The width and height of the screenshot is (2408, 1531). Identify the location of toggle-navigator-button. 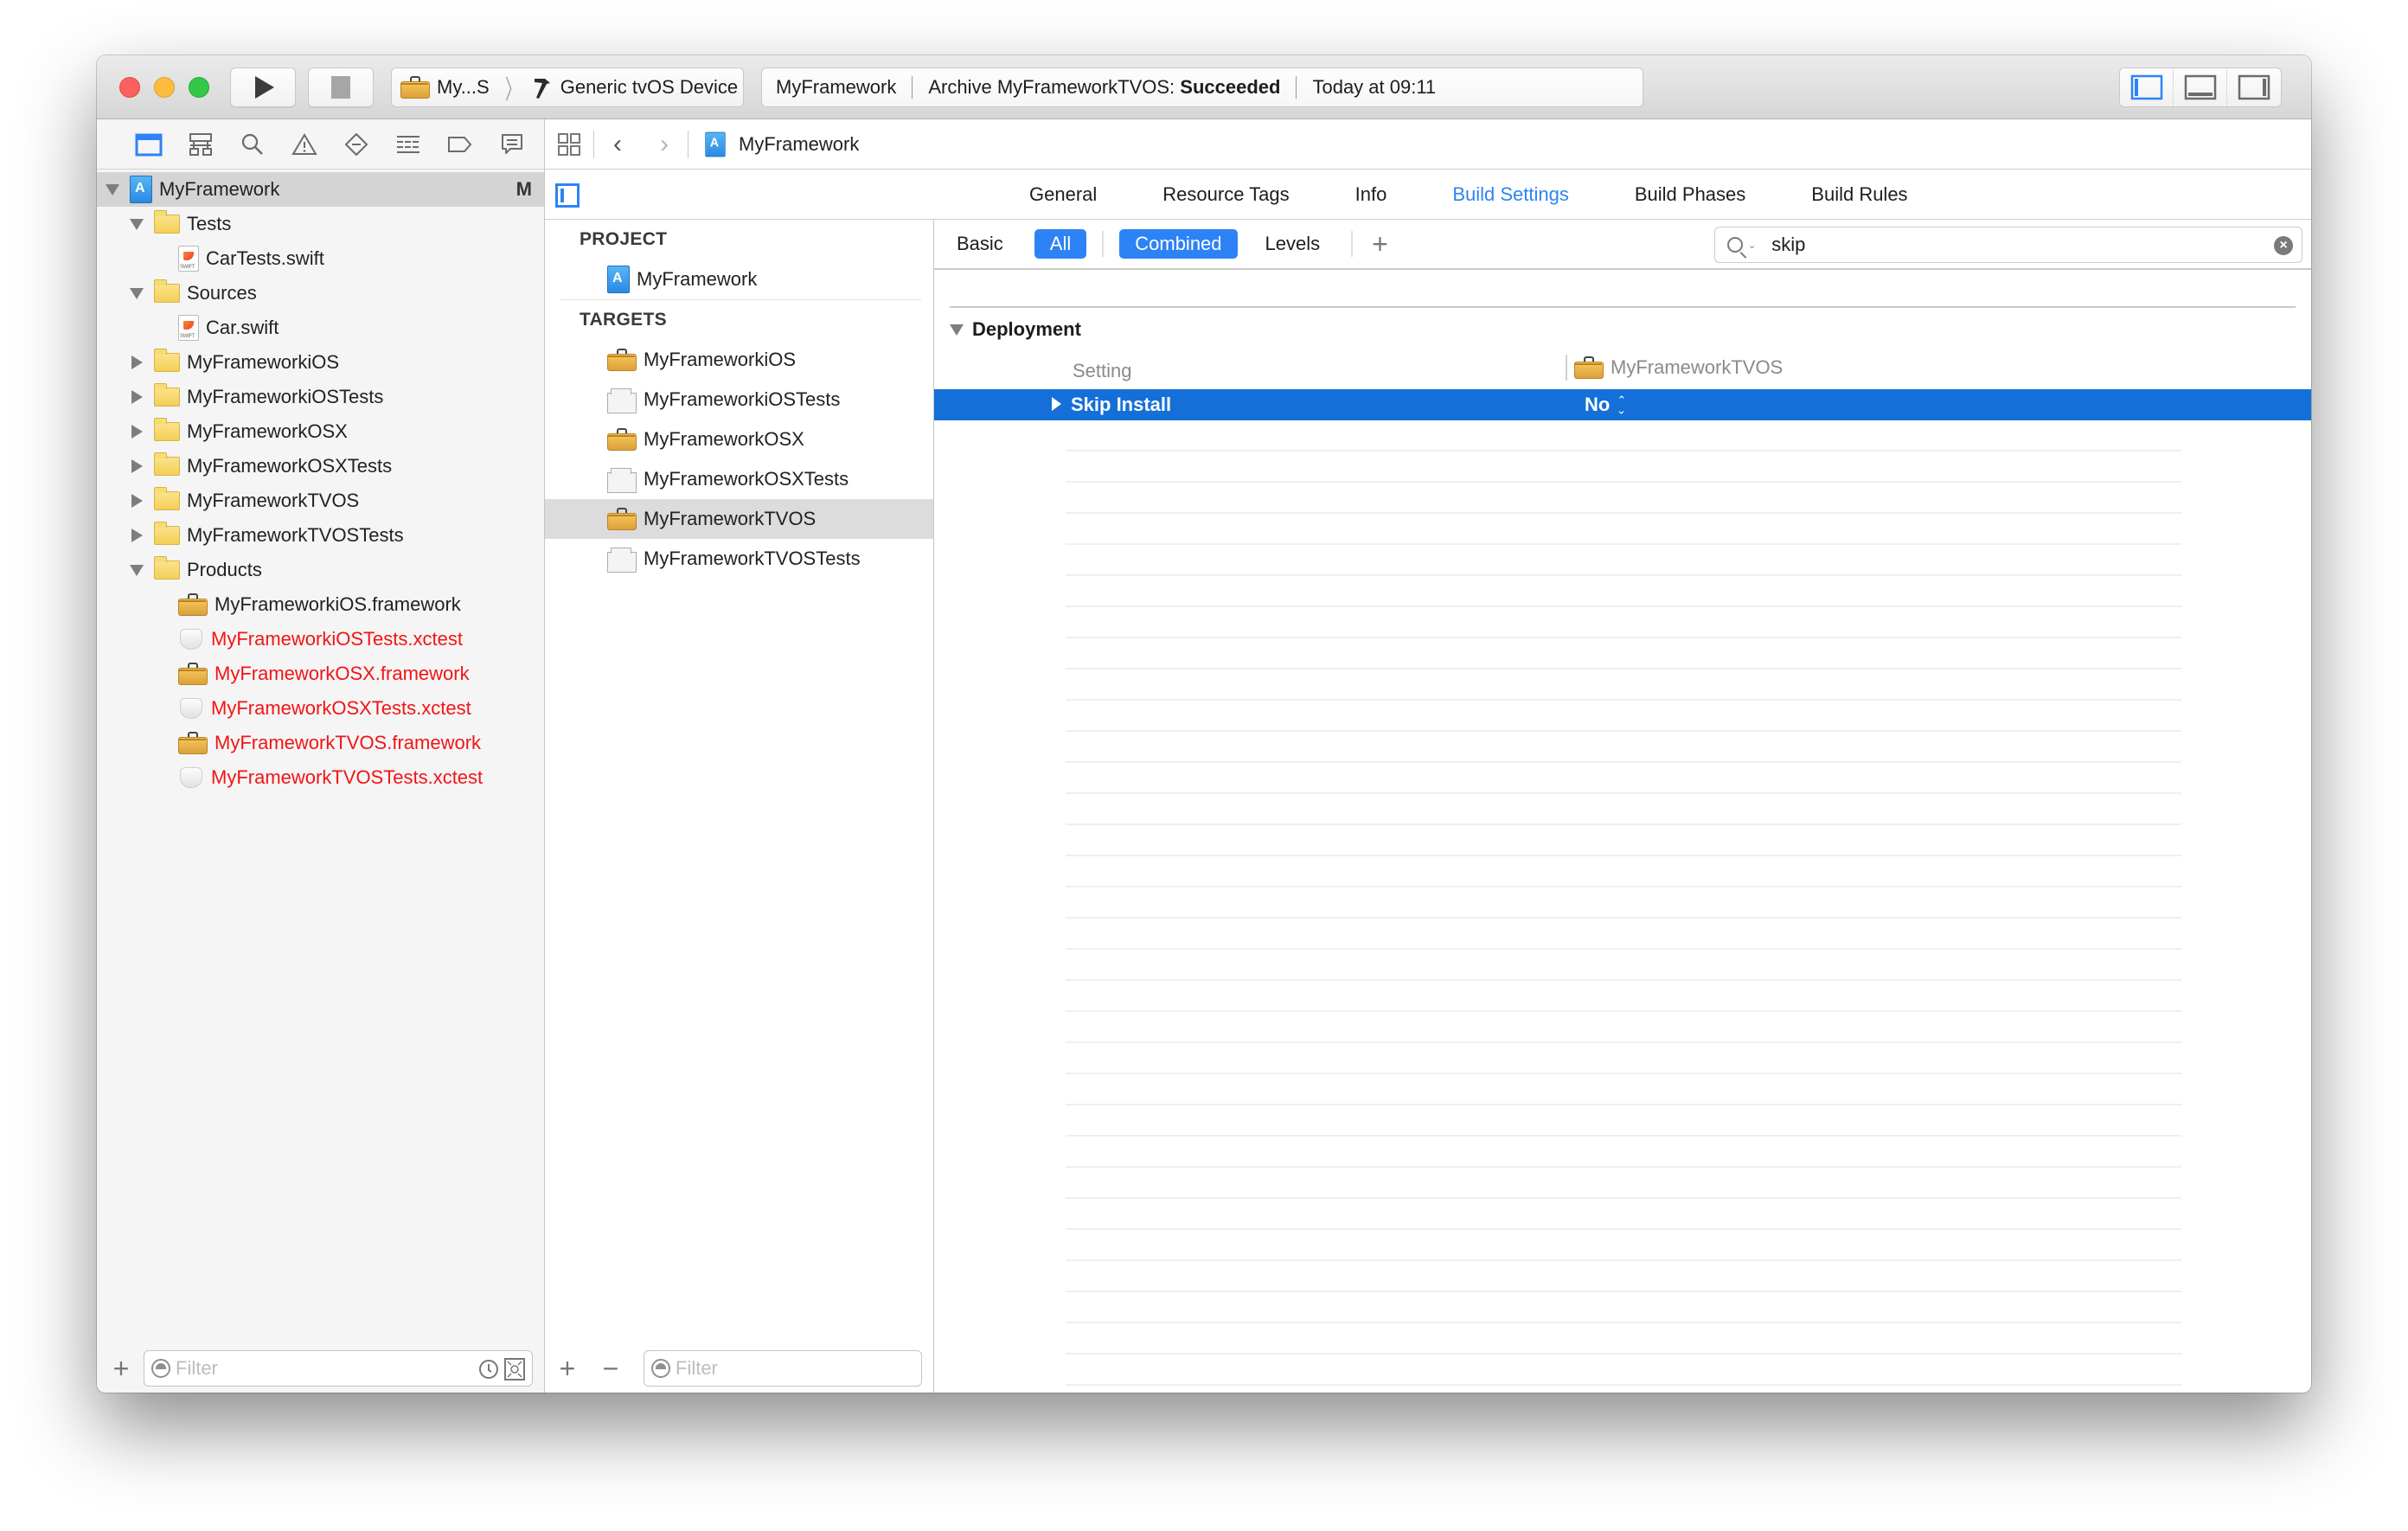
(2147, 87).